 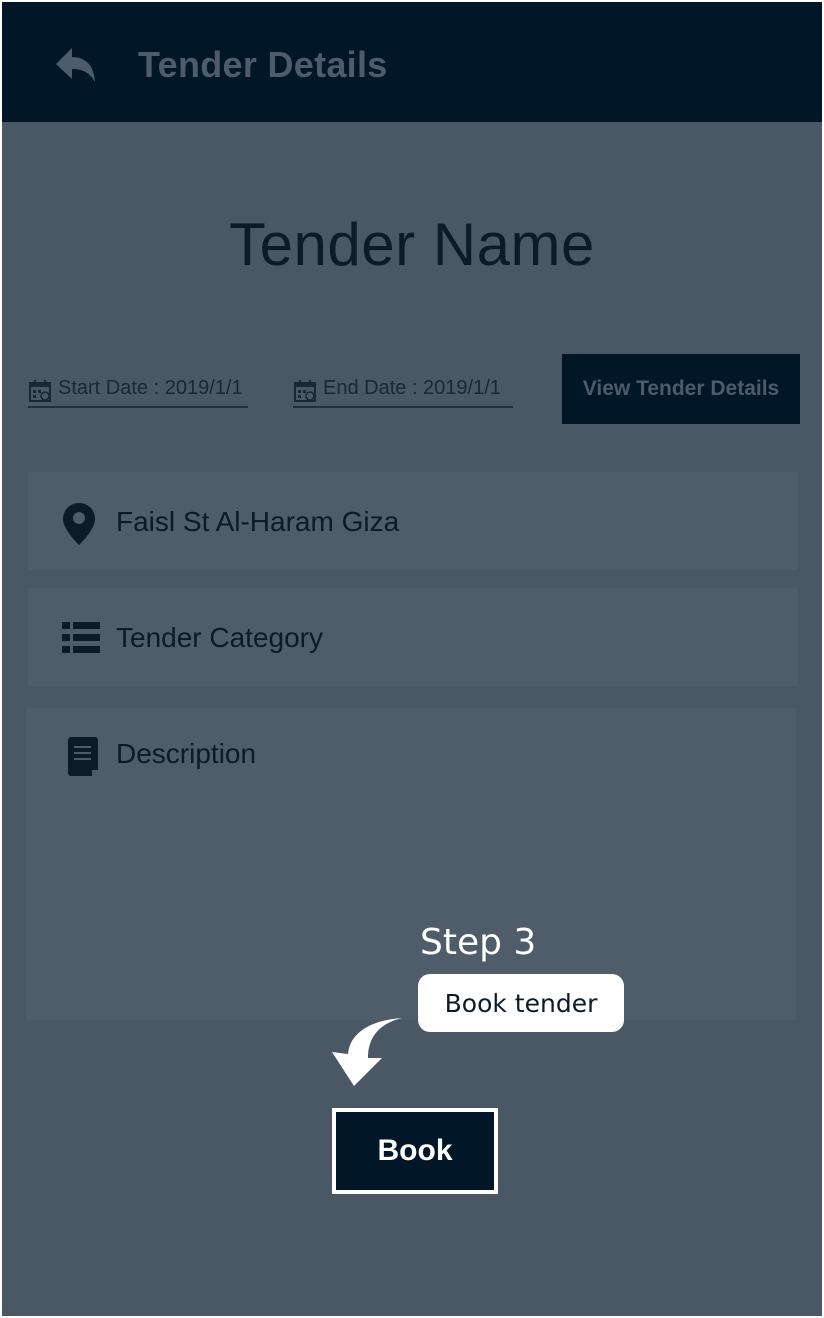 I want to click on end-date-field: End Date : 2019/1/1, so click(x=403, y=391).